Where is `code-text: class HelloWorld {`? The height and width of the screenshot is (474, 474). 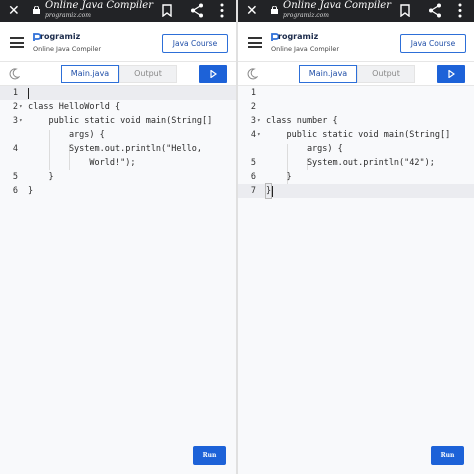
code-text: class HelloWorld { is located at coordinates (74, 107).